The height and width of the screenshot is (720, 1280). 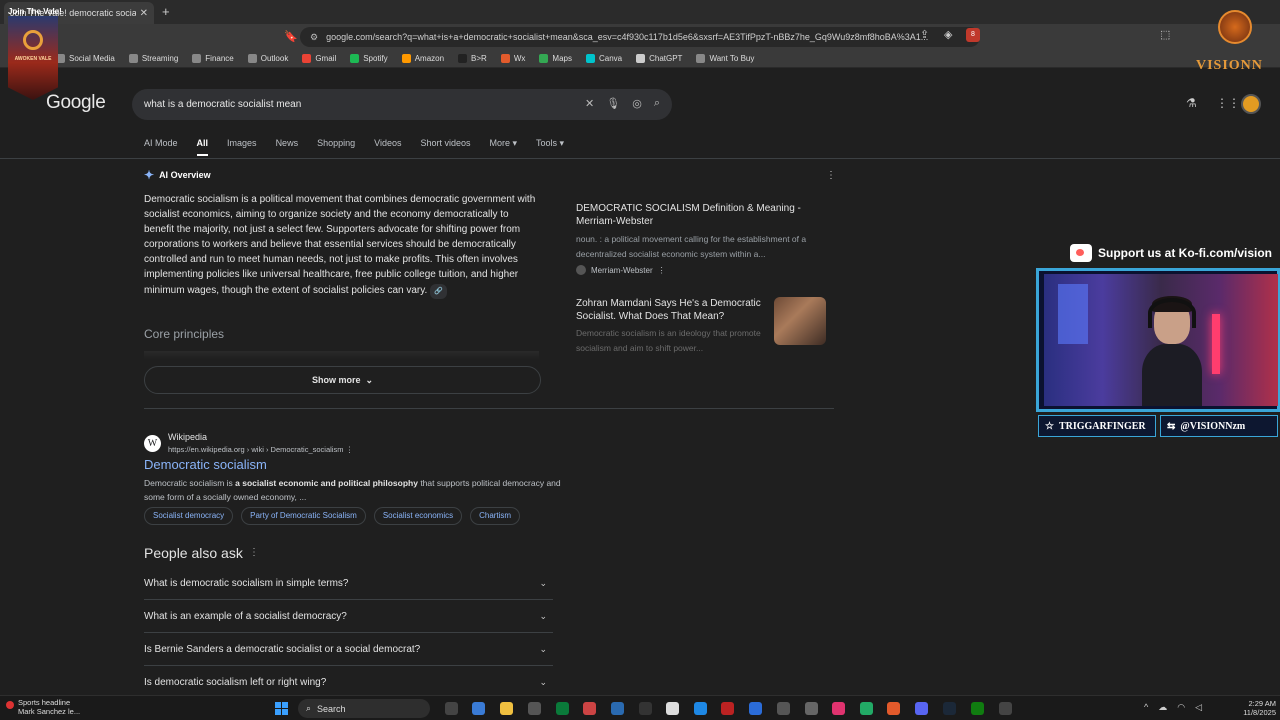 I want to click on tab-news: News, so click(x=287, y=147).